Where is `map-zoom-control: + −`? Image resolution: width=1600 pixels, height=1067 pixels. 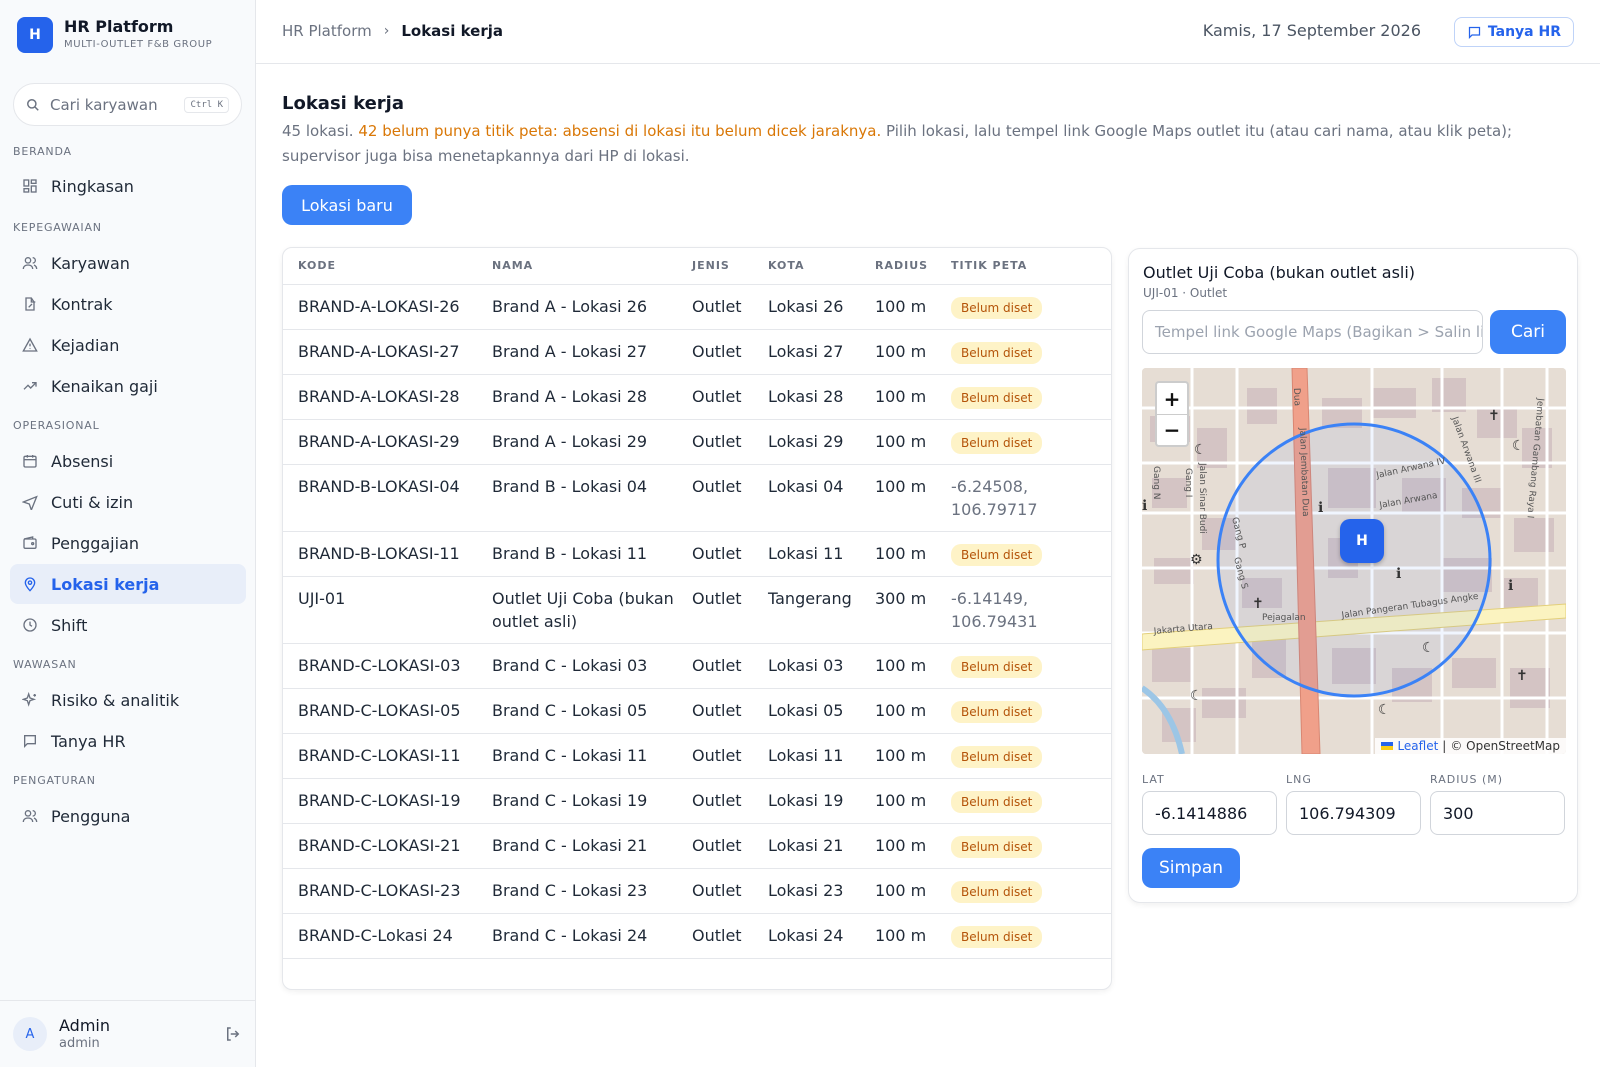
map-zoom-control: + − is located at coordinates (1172, 414).